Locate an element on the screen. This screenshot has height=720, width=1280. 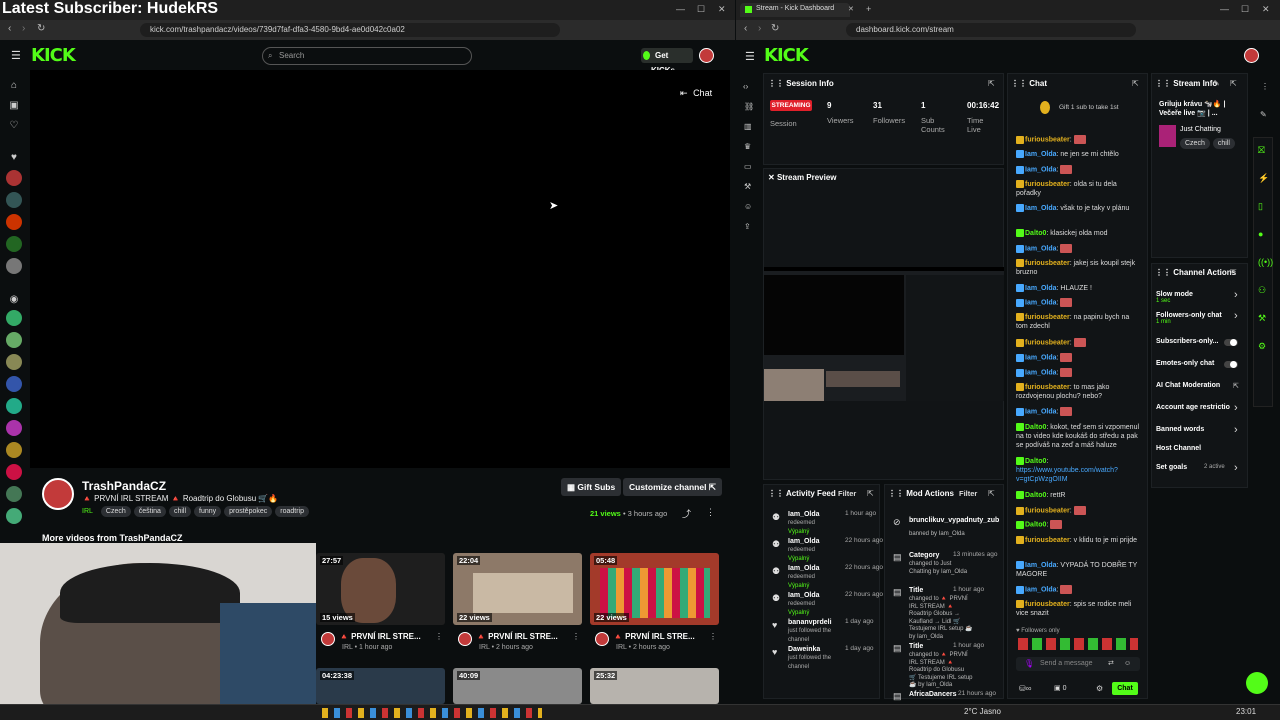
link-icon: ⛓ is located at coordinates (749, 106).